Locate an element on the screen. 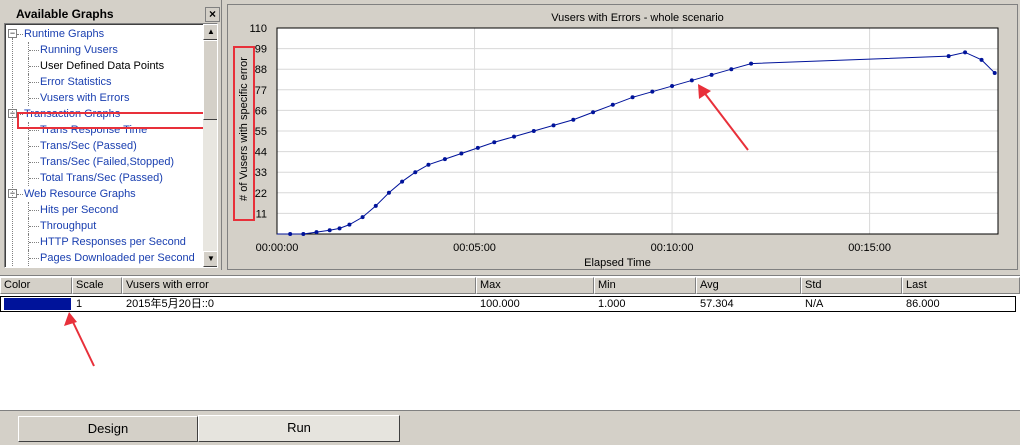 This screenshot has height=445, width=1020. annotation-arrow-legend is located at coordinates (79, 339).